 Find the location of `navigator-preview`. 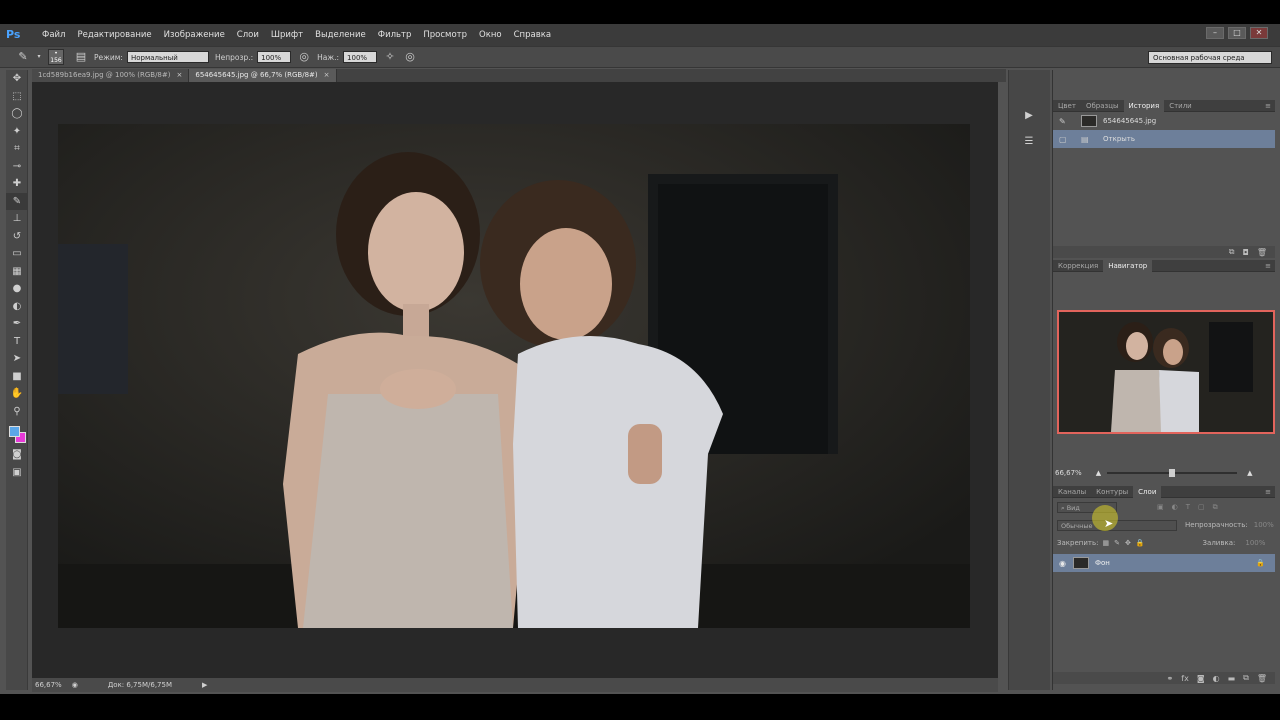

navigator-preview is located at coordinates (1166, 372).